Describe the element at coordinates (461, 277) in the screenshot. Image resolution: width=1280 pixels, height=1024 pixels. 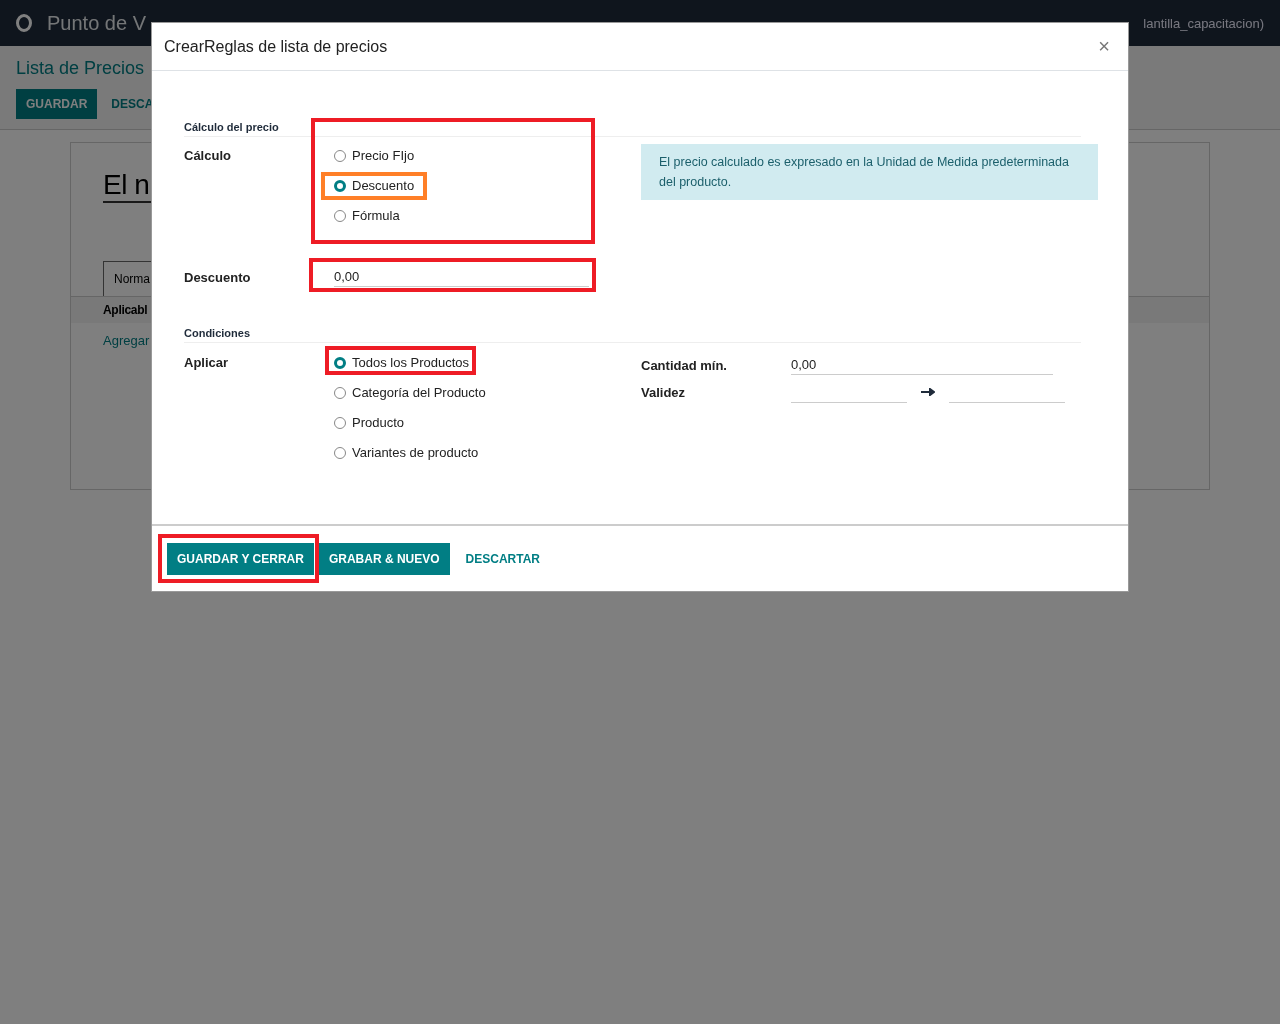
I see `discount-field: 0,00` at that location.